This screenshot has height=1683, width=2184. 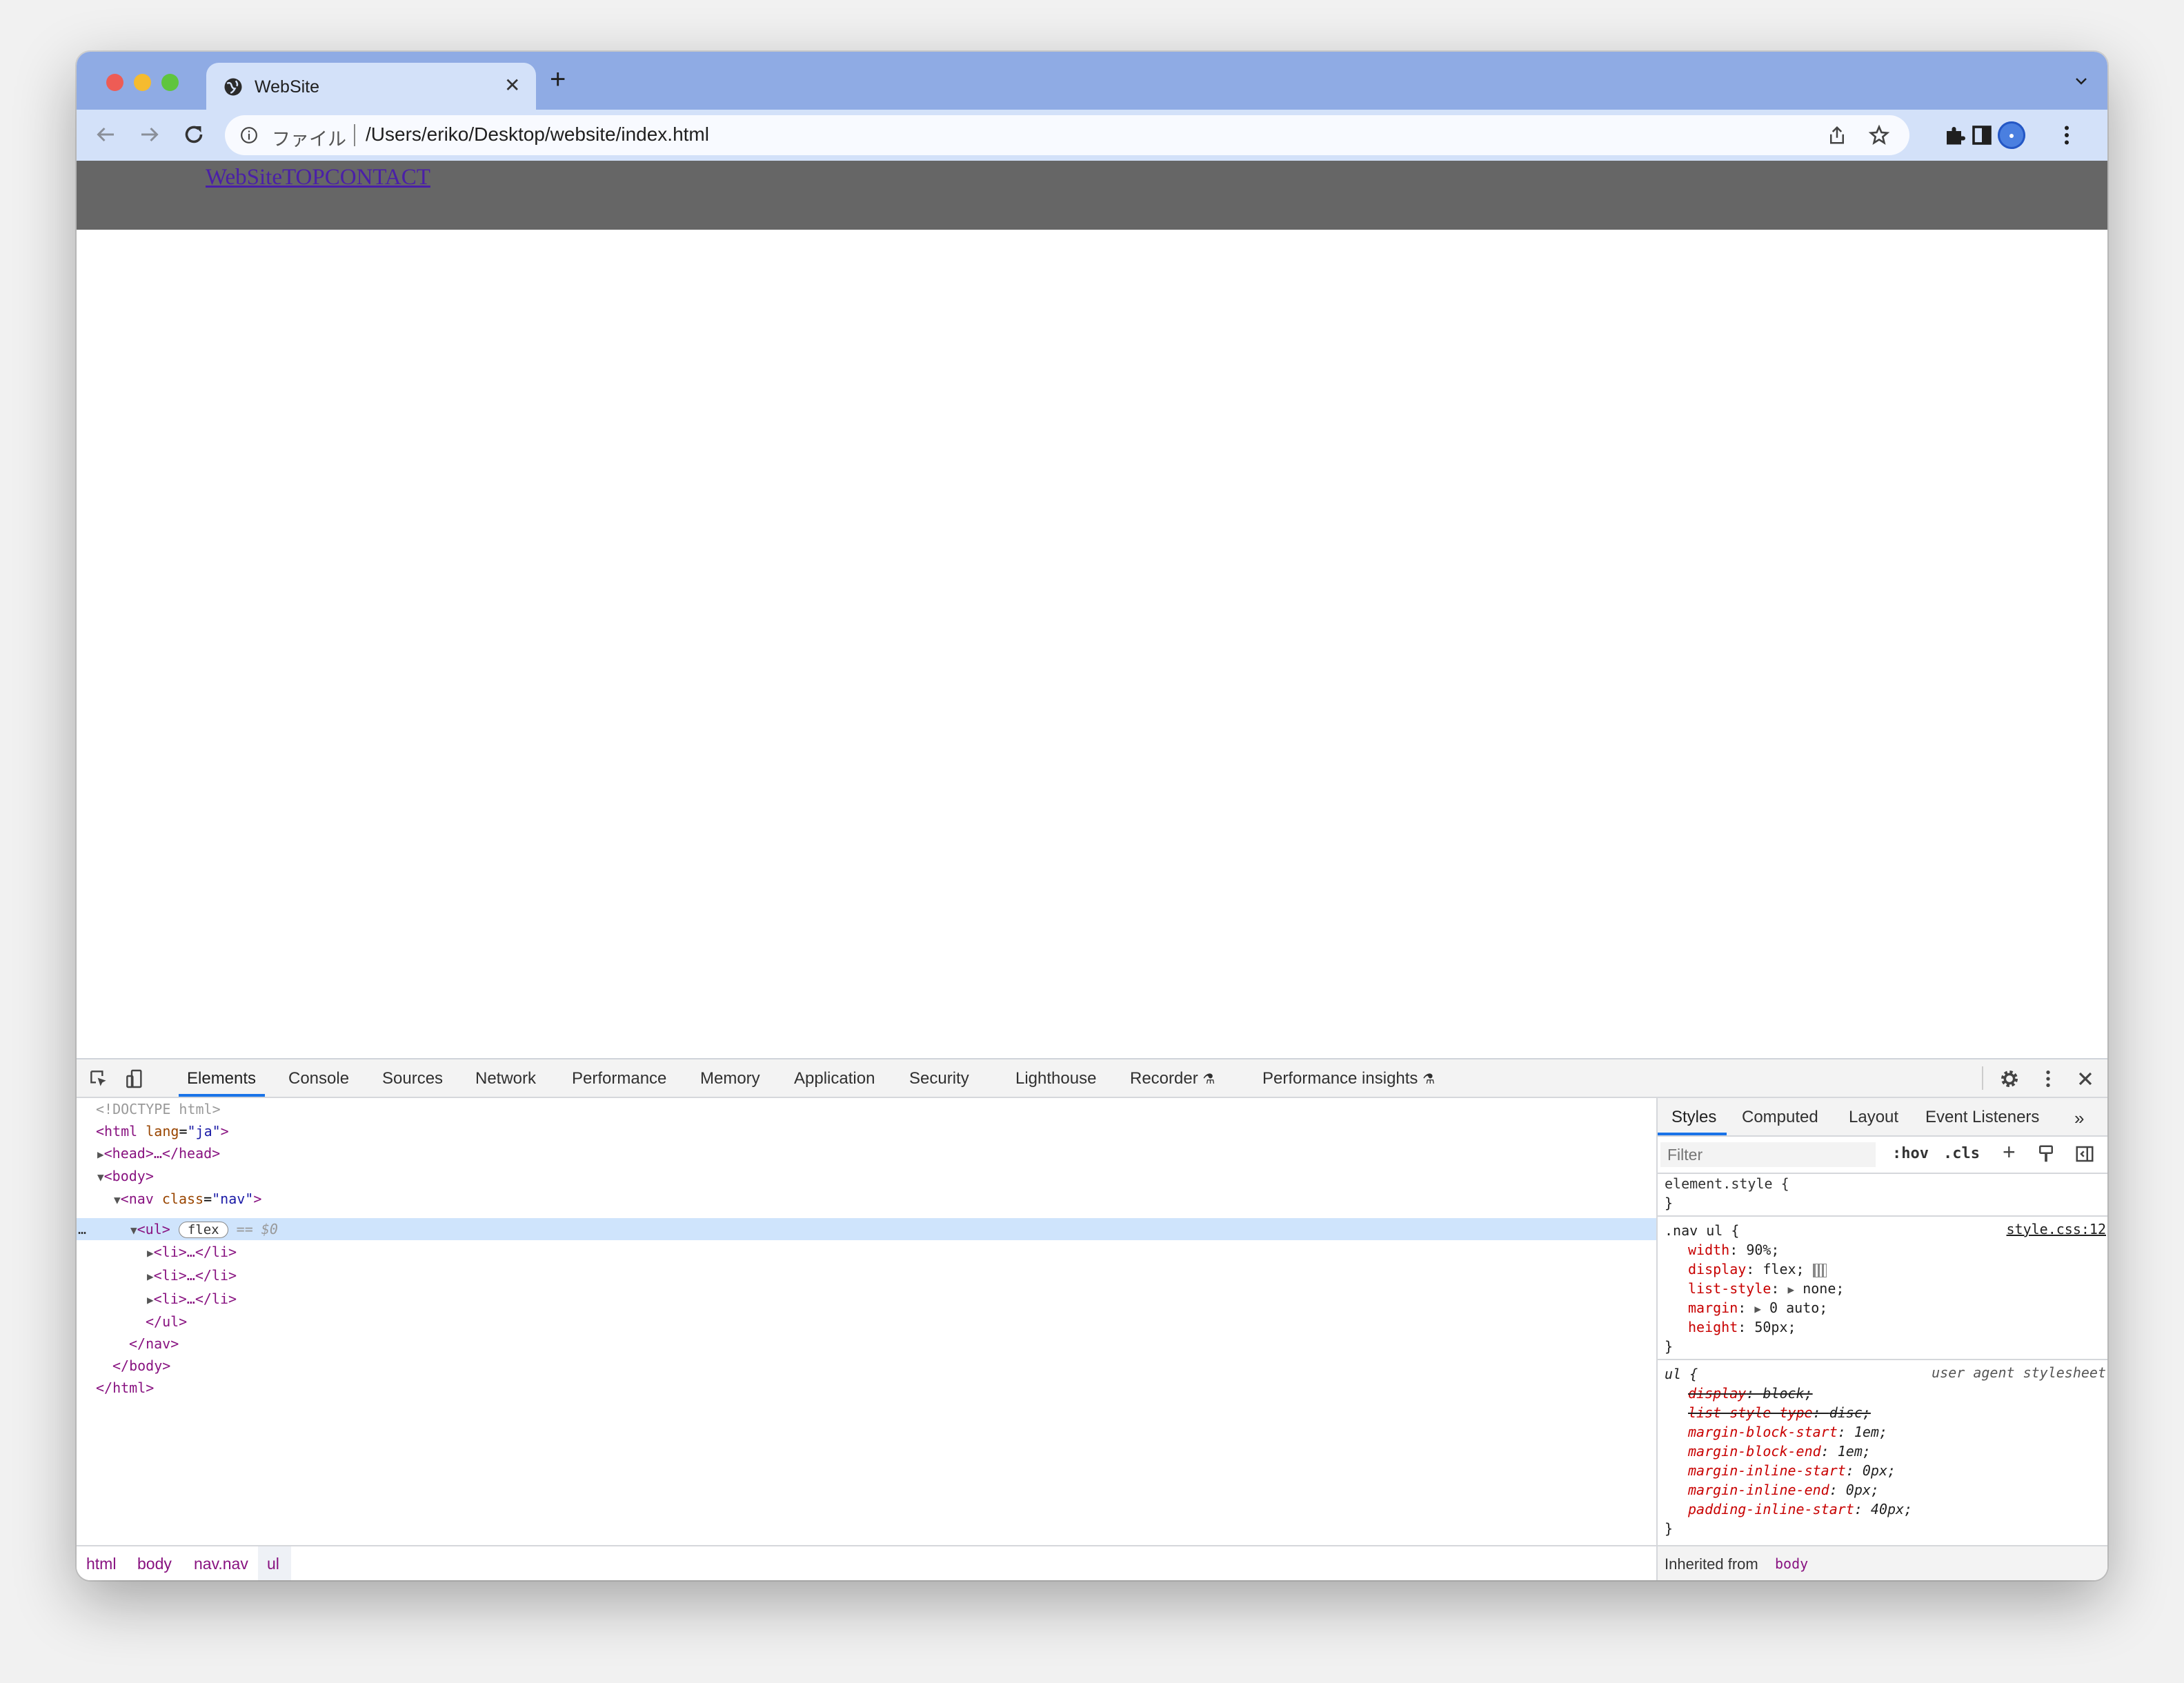 I want to click on css-value: 0px;, so click(x=1862, y=1490).